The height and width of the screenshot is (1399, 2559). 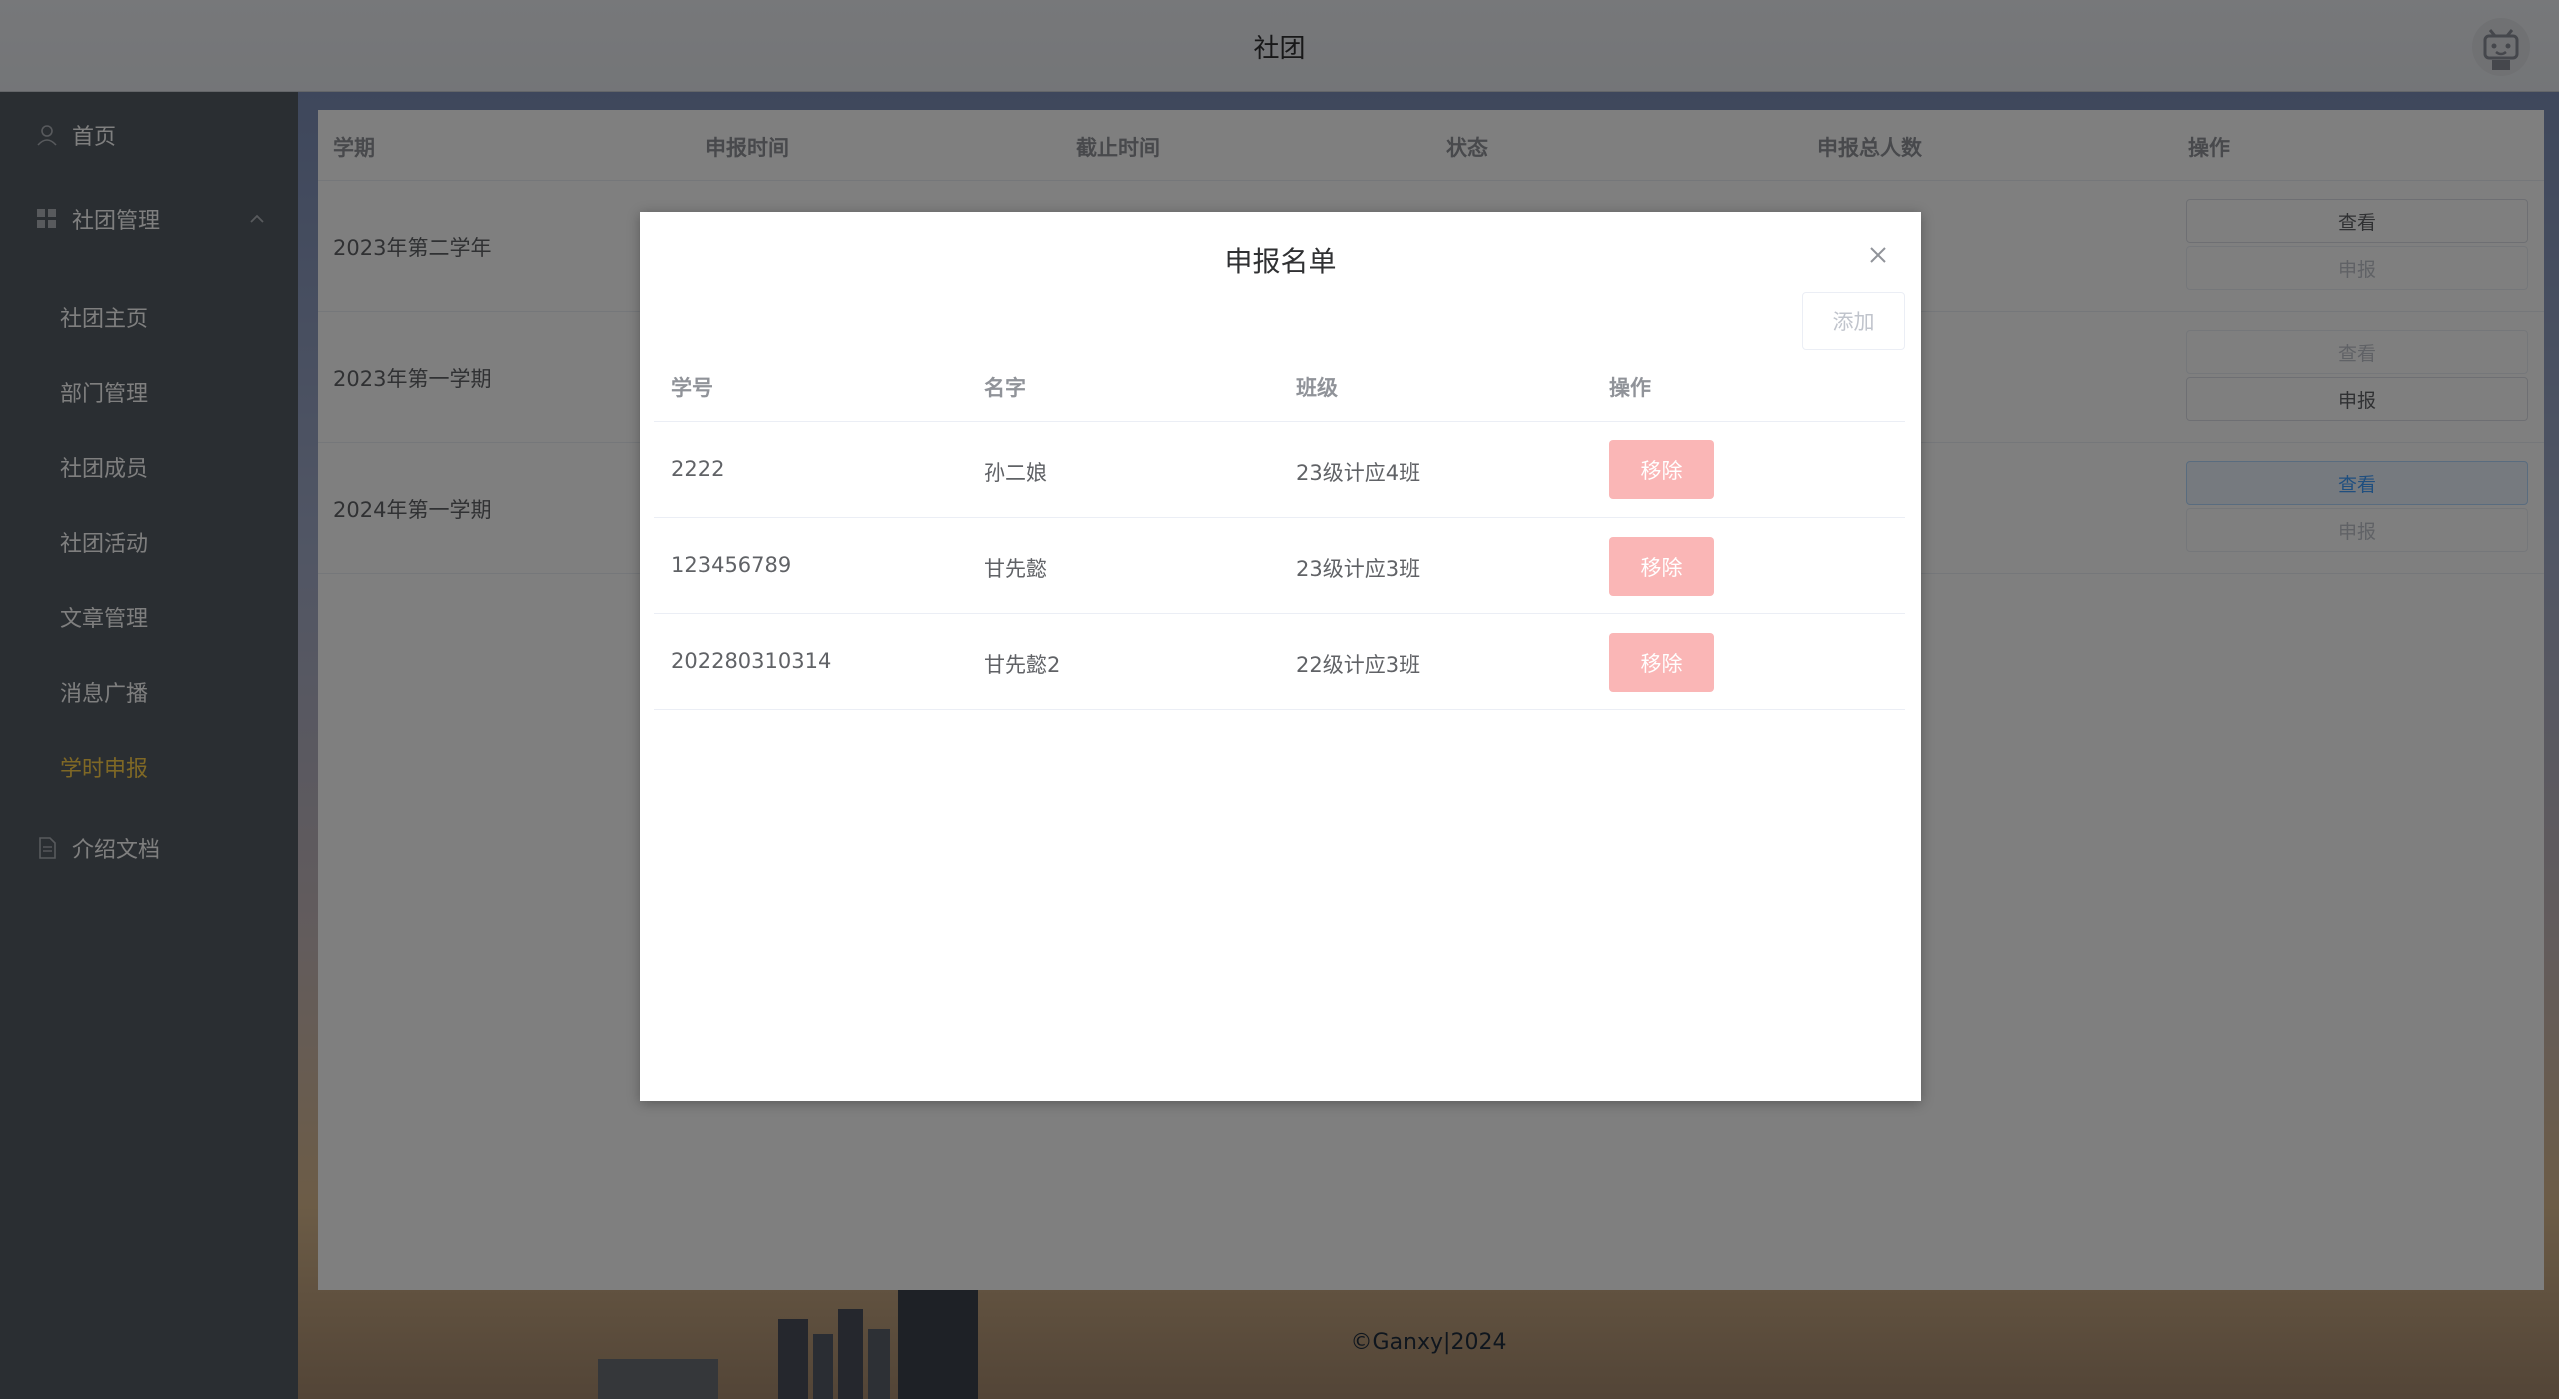 What do you see at coordinates (1853, 321) in the screenshot?
I see `add-button: 添加` at bounding box center [1853, 321].